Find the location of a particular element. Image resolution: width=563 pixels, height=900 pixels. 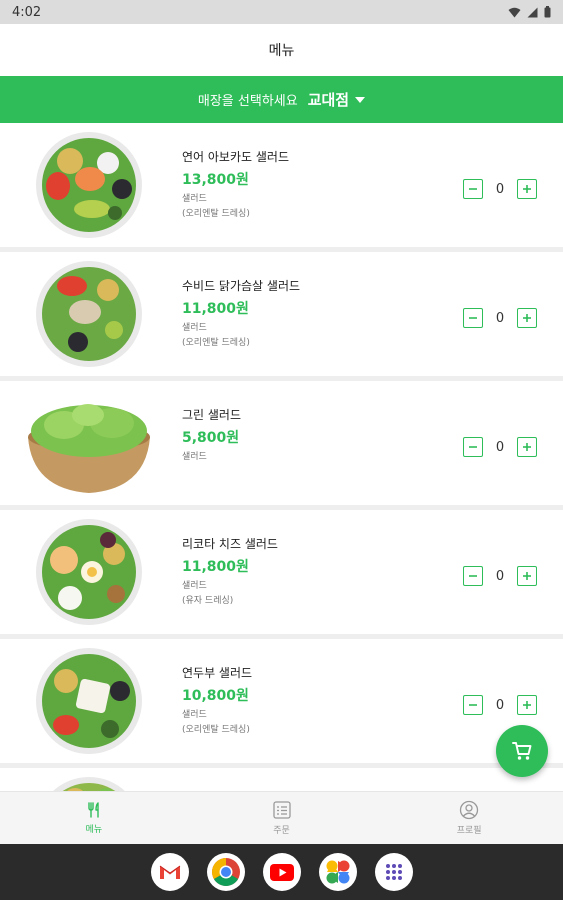

signal-icon is located at coordinates (532, 12).